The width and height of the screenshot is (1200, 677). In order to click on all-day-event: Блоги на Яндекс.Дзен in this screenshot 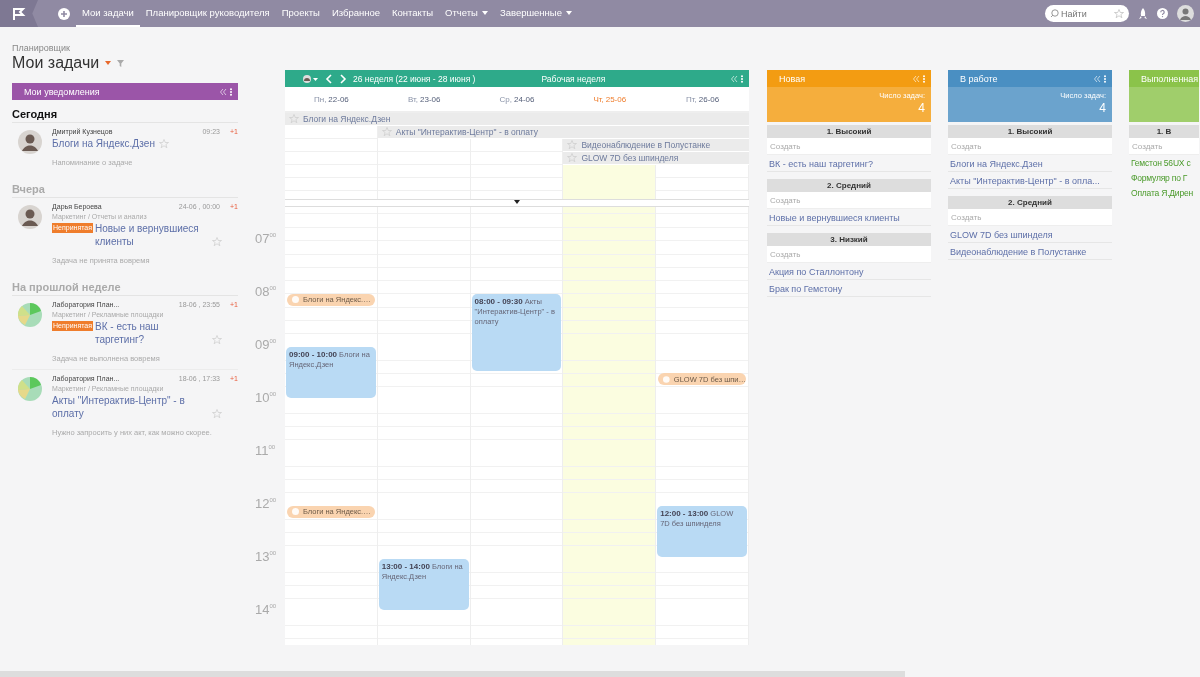, I will do `click(517, 119)`.